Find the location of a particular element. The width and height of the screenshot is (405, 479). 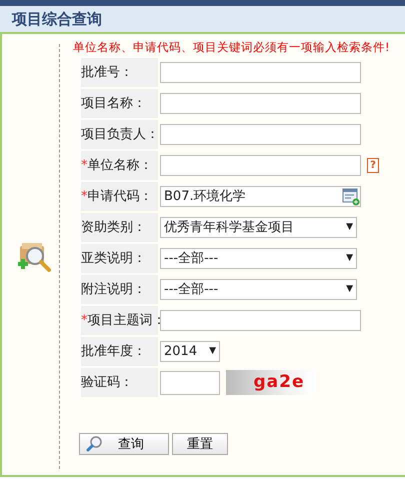

search-icon is located at coordinates (94, 444).